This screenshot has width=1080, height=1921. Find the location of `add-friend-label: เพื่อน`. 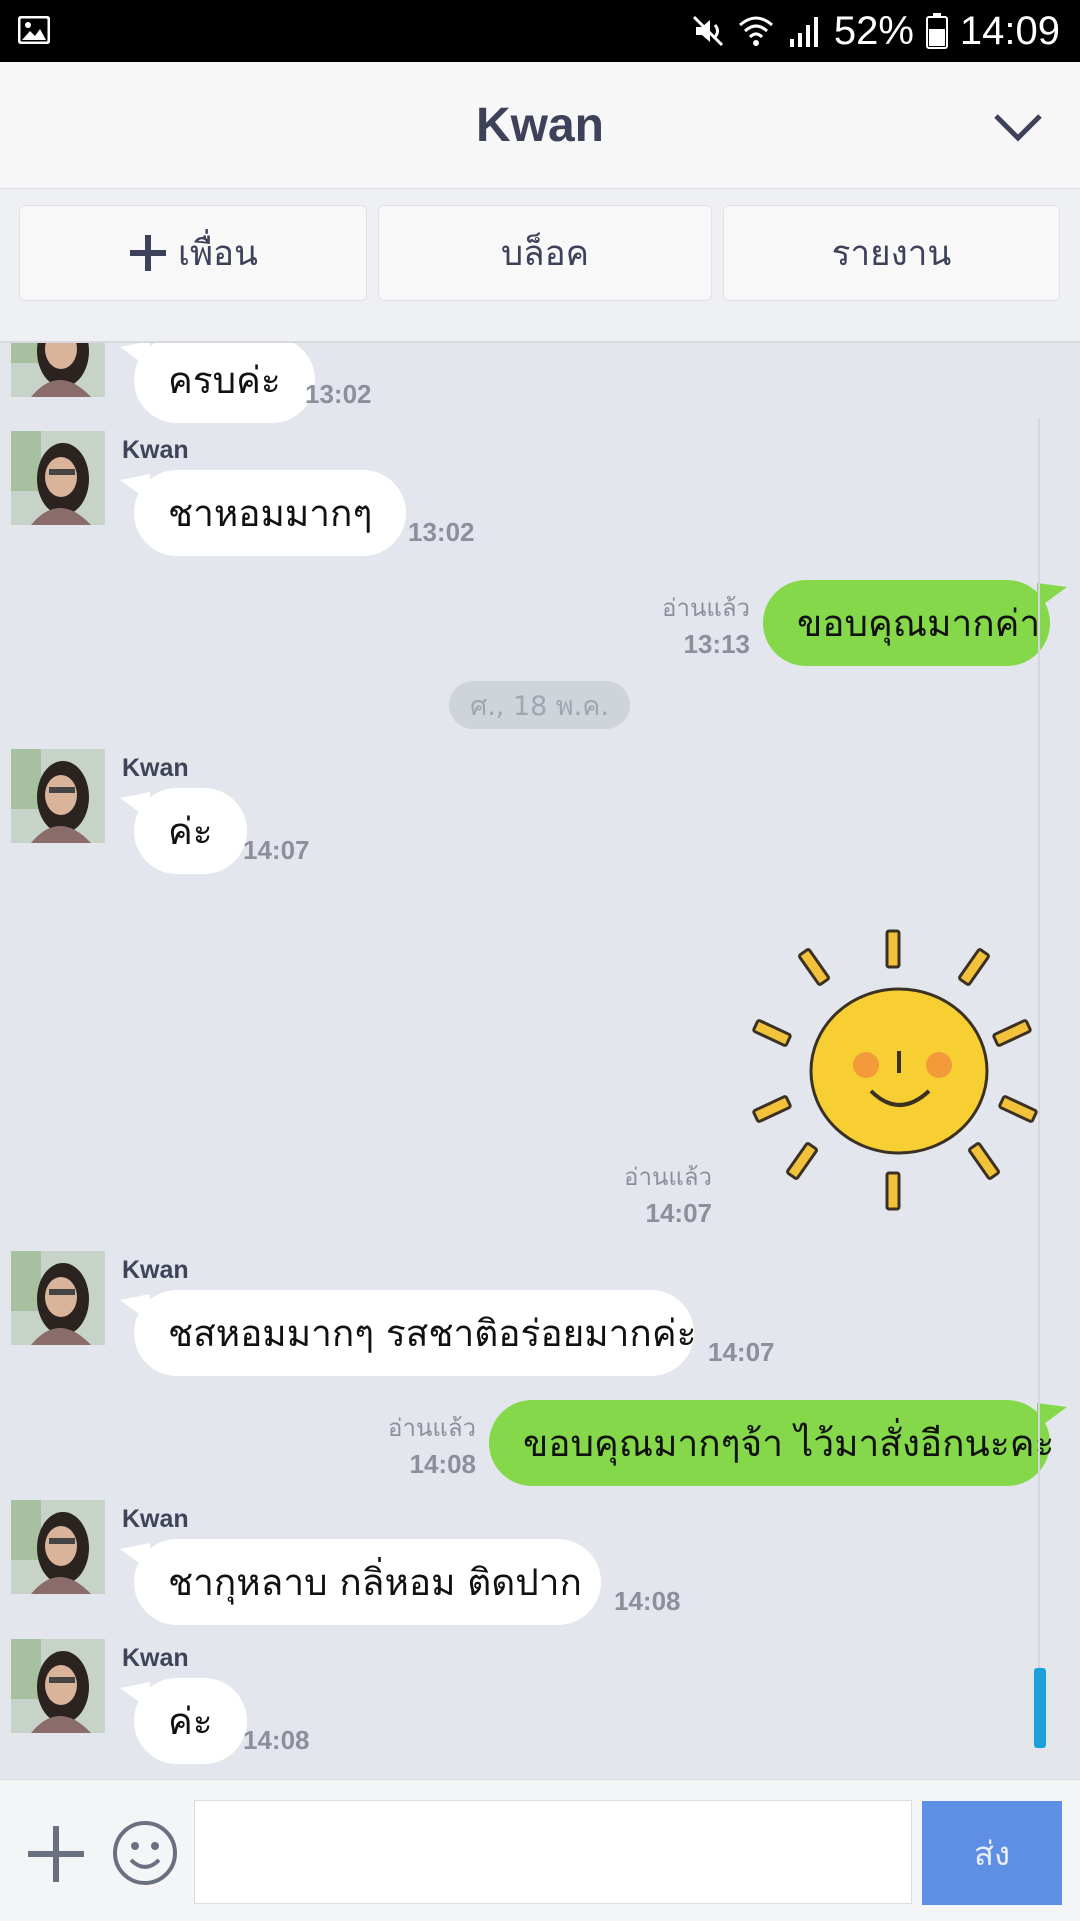

add-friend-label: เพื่อน is located at coordinates (218, 253).